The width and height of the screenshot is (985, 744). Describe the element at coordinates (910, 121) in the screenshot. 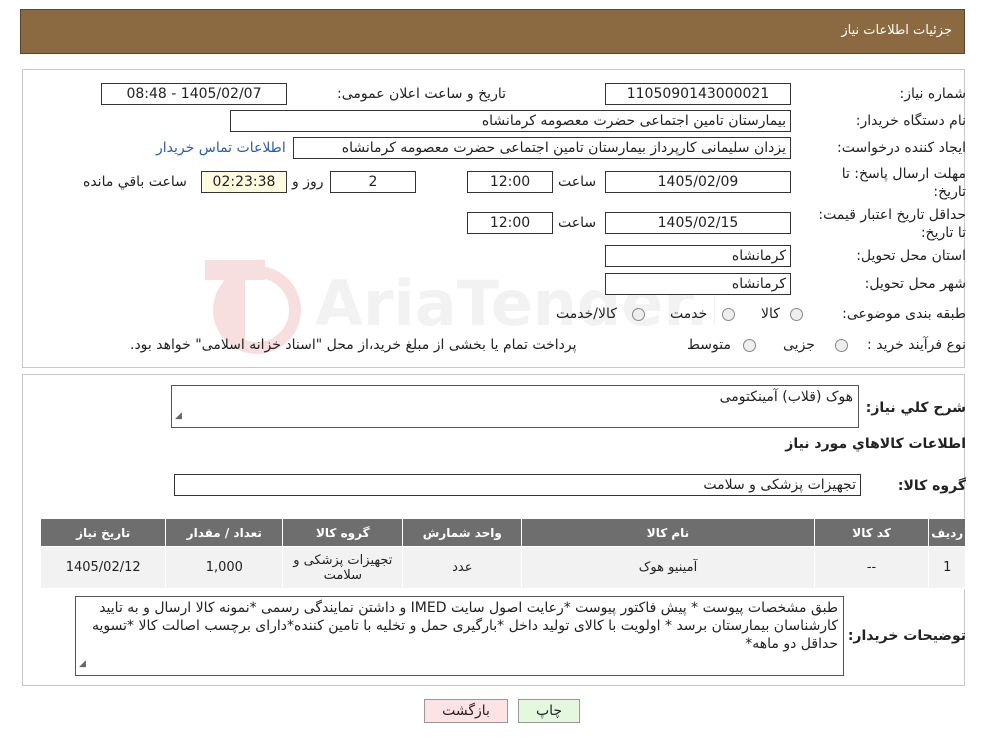

I see `buyer-org-label: نام دستگاه خریدار:` at that location.